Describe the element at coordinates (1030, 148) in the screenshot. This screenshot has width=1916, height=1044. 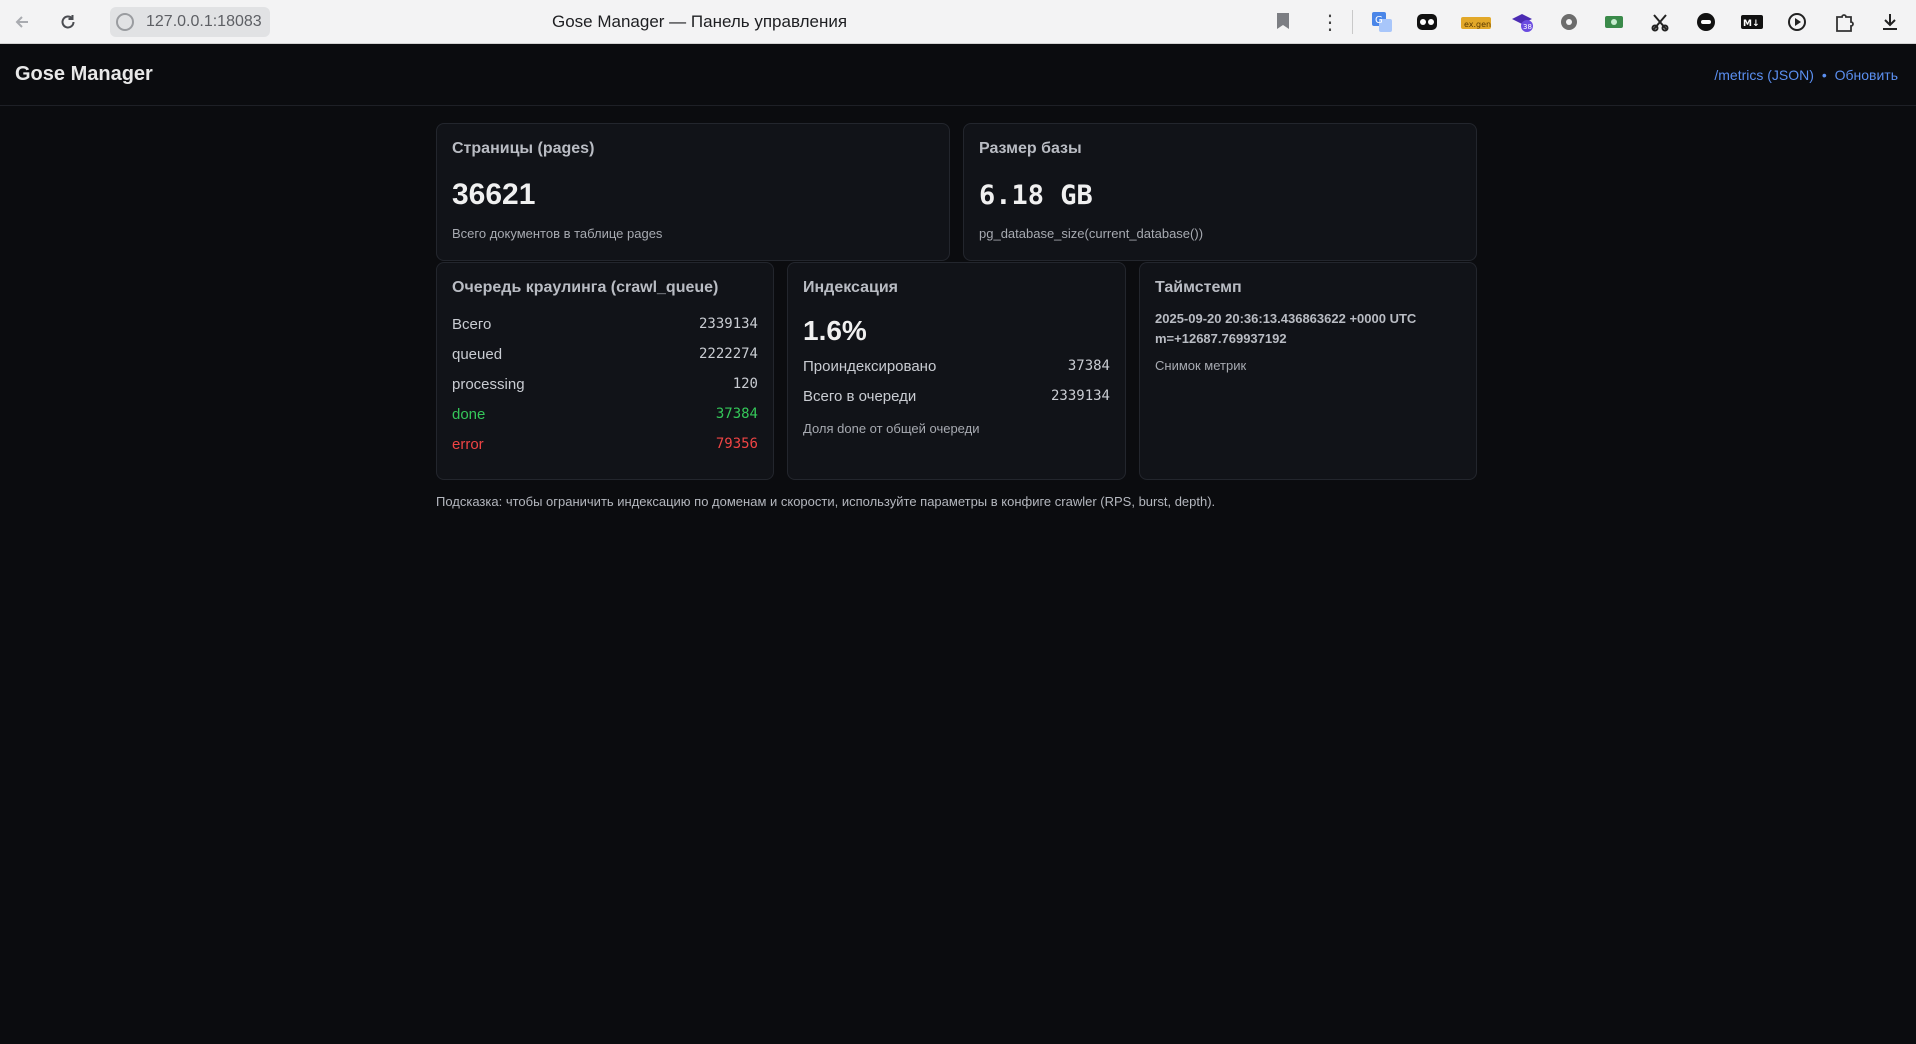
I see `db-size-card-title: Размер базы` at that location.